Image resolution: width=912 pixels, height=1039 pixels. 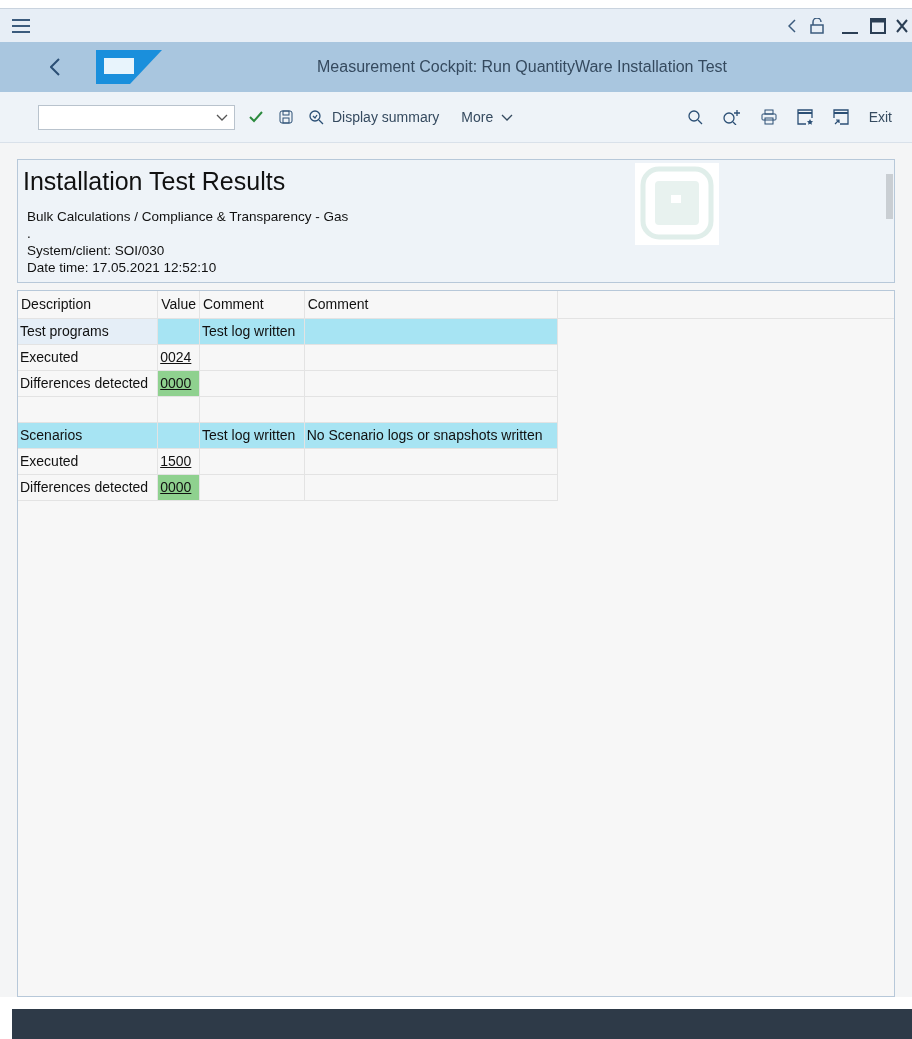 What do you see at coordinates (374, 117) in the screenshot?
I see `toolbar-button: Display summary` at bounding box center [374, 117].